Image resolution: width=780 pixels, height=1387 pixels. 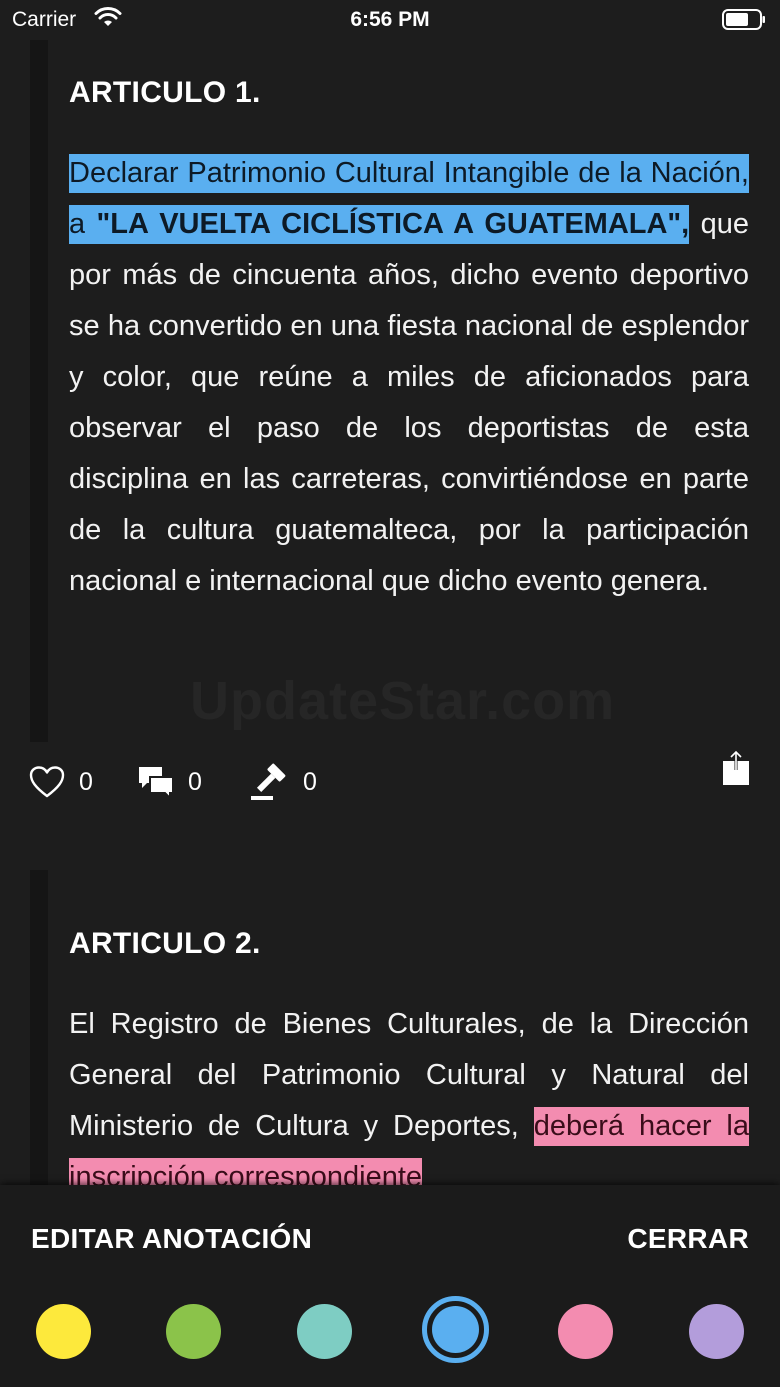 I want to click on color-swatch-purple, so click(x=716, y=1331).